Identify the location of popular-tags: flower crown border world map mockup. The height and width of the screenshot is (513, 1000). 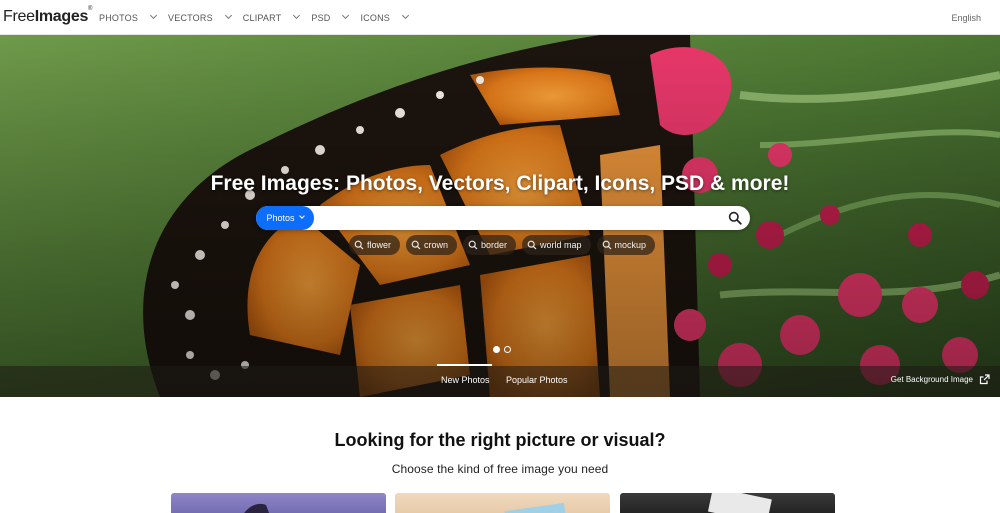
(500, 245).